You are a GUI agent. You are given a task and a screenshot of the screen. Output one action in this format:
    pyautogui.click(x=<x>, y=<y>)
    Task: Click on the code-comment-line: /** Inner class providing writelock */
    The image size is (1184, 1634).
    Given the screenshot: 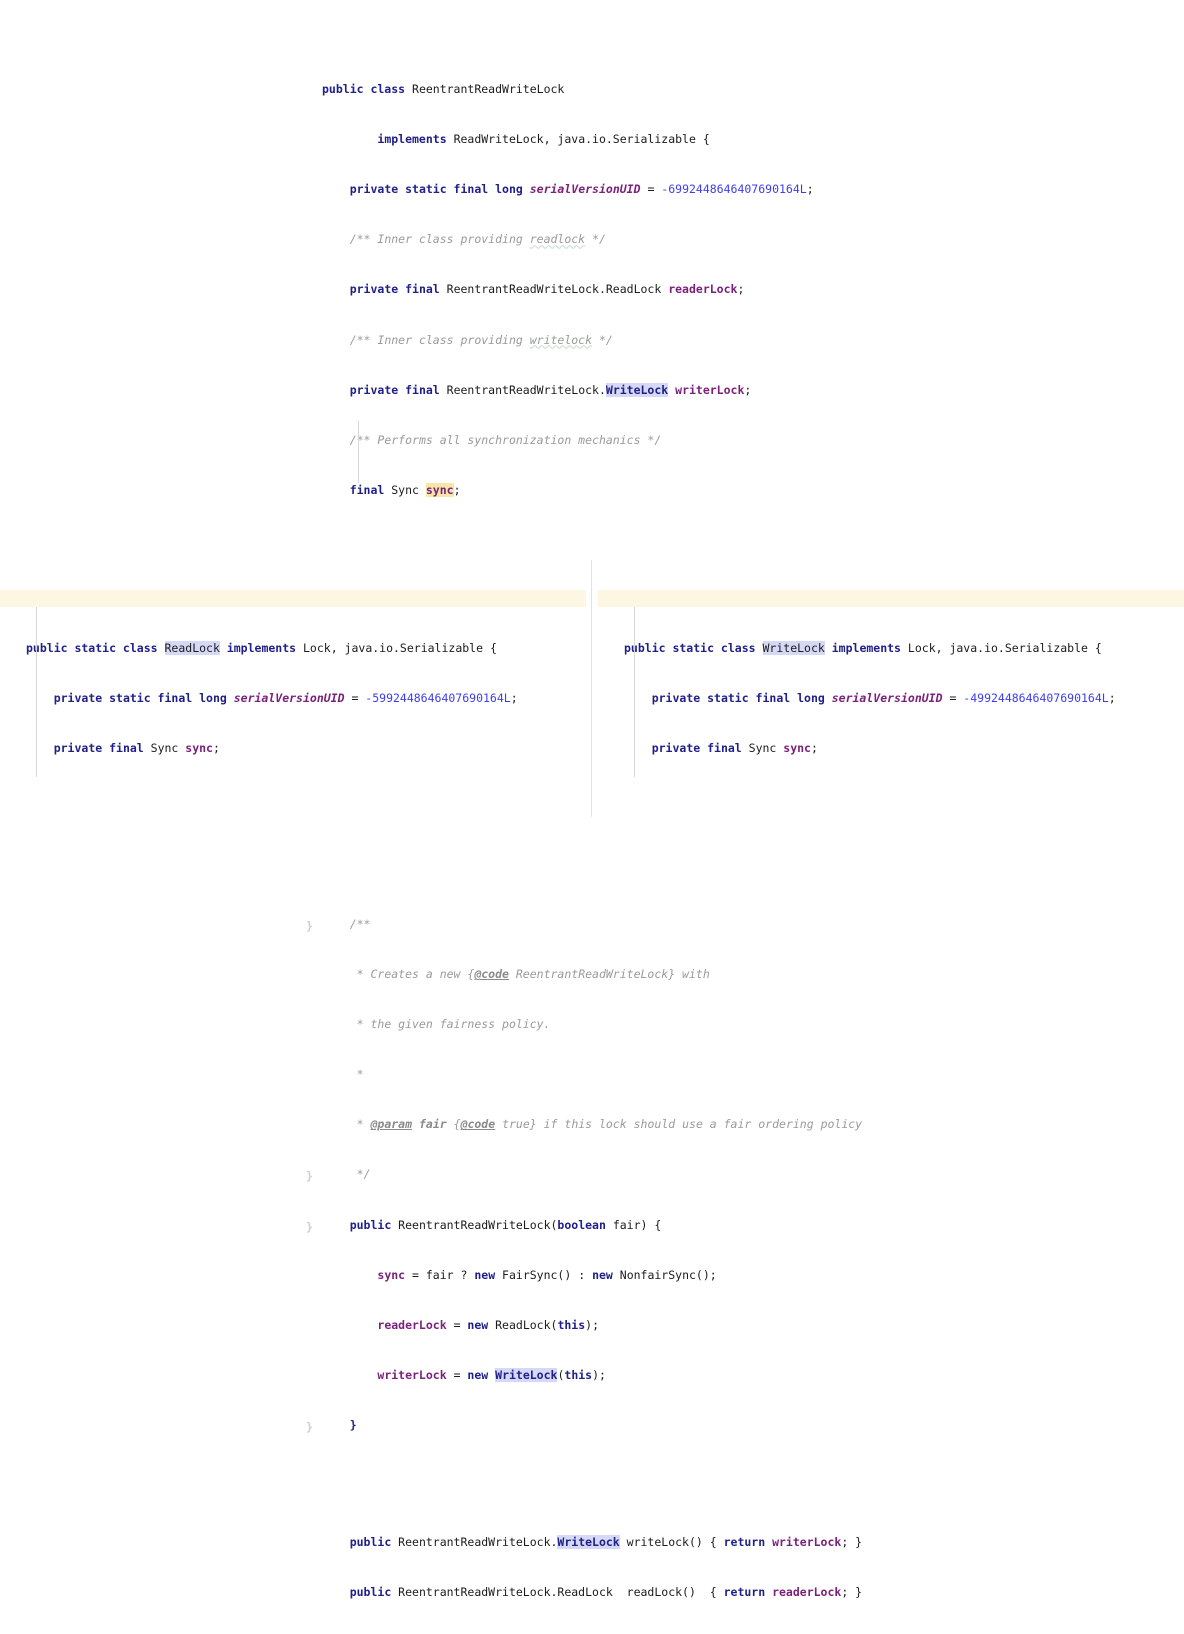 What is the action you would take?
    pyautogui.click(x=592, y=340)
    